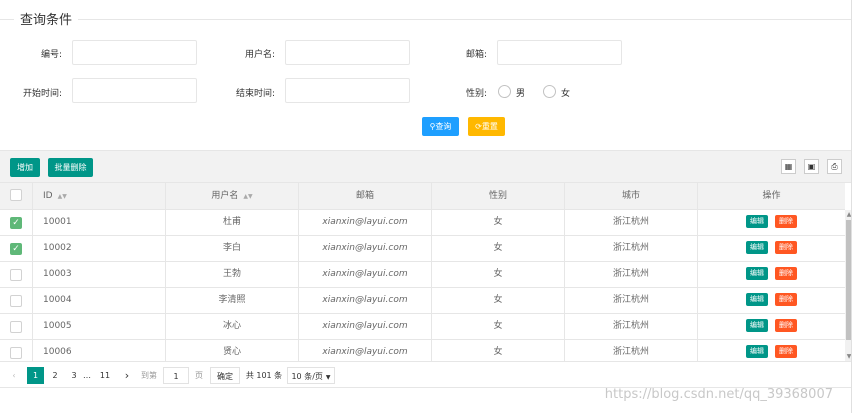 The image size is (859, 413). I want to click on cell-id: 10005, so click(99, 326).